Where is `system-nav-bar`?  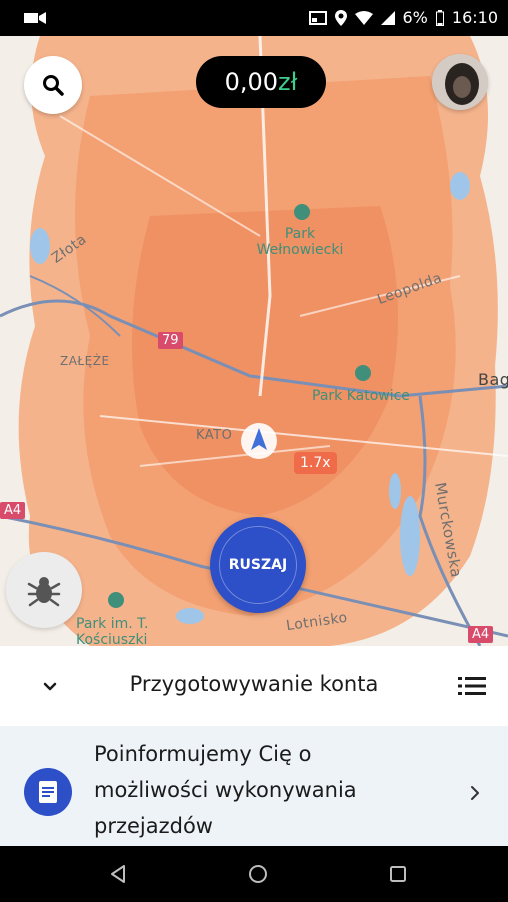
system-nav-bar is located at coordinates (254, 874).